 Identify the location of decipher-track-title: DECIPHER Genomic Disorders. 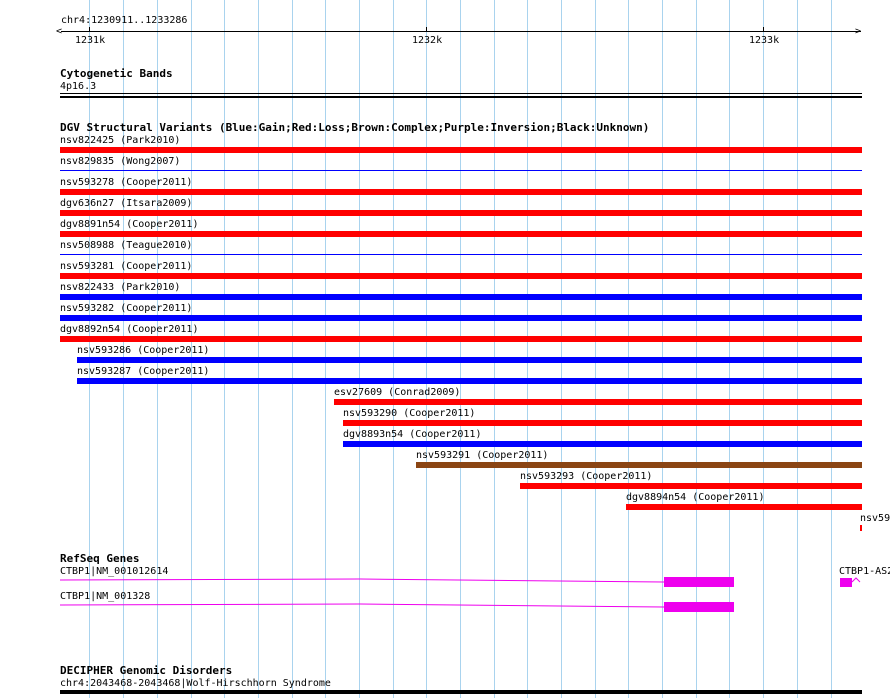
(146, 671).